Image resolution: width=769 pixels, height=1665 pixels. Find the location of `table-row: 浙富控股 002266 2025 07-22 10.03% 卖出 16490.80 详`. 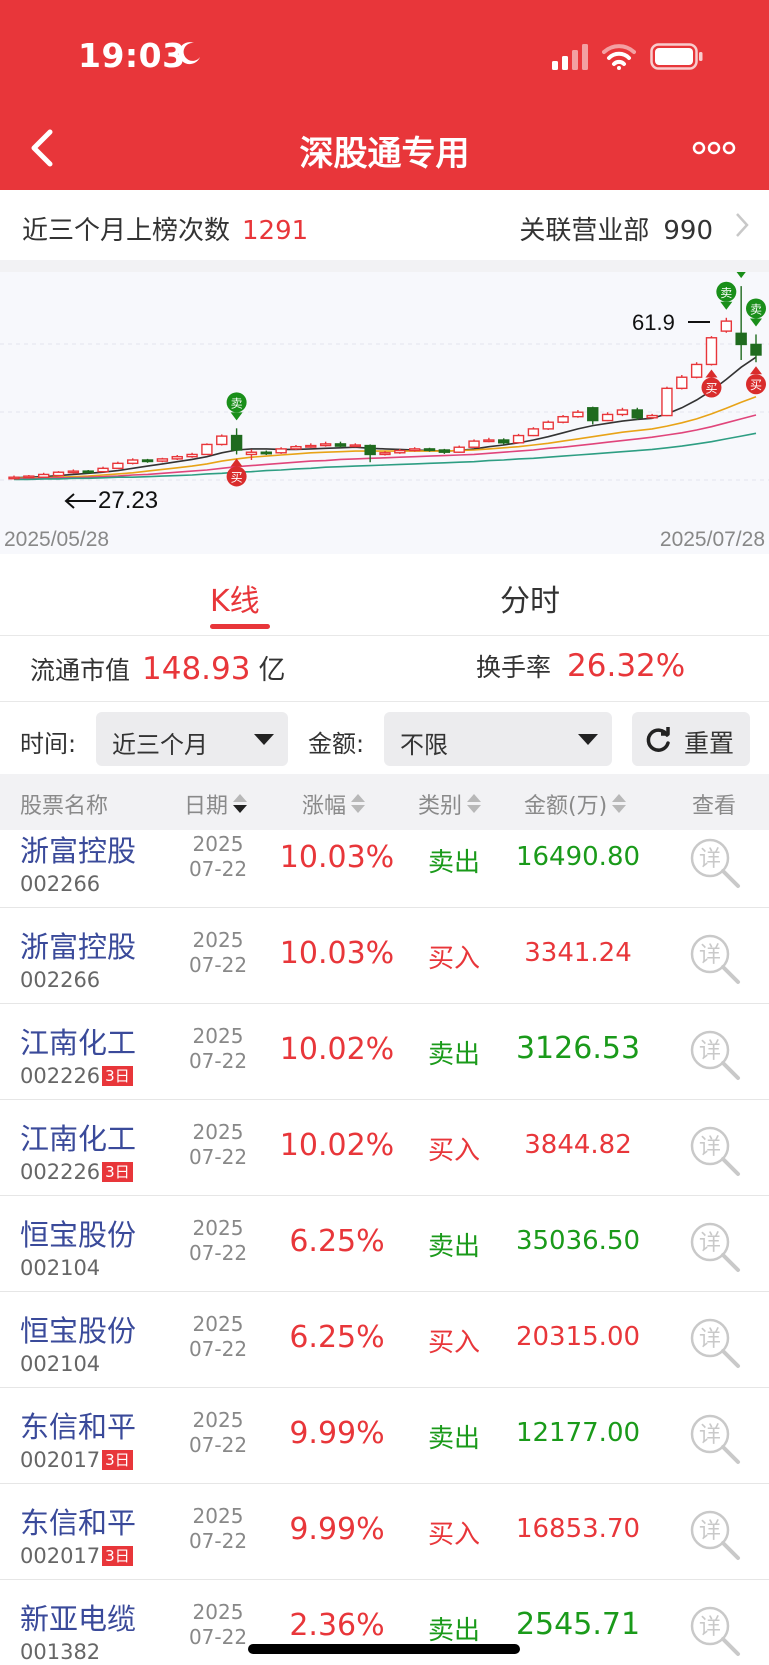

table-row: 浙富控股 002266 2025 07-22 10.03% 卖出 16490.80 详 is located at coordinates (384, 869).